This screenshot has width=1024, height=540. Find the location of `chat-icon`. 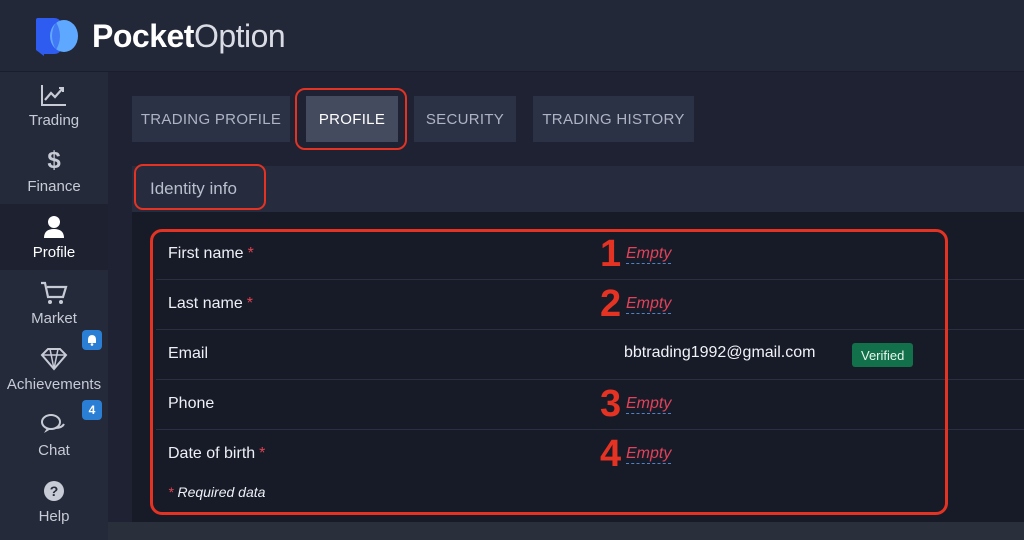

chat-icon is located at coordinates (54, 425).